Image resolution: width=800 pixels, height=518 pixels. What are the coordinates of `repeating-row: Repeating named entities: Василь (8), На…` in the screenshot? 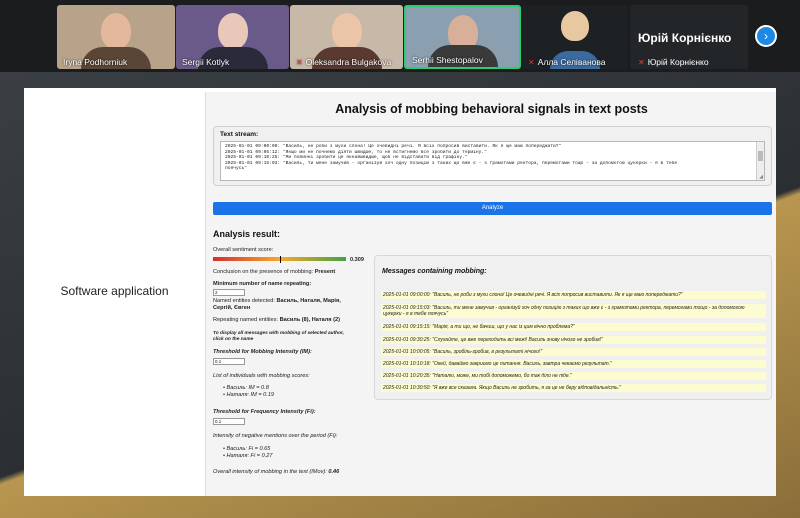 It's located at (276, 320).